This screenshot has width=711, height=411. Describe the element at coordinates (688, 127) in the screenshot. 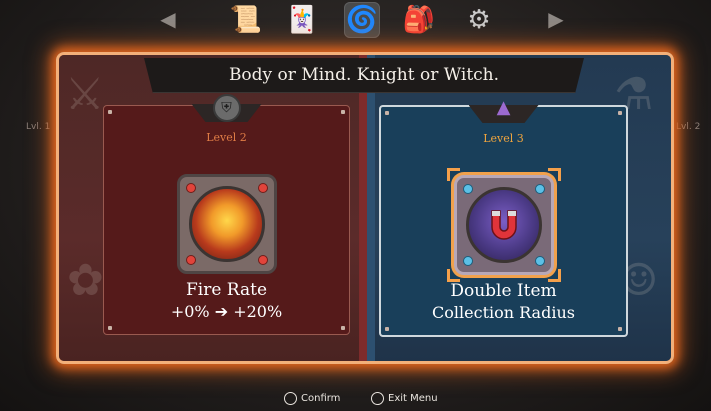

I see `side-level-right: Lvl. 2` at that location.